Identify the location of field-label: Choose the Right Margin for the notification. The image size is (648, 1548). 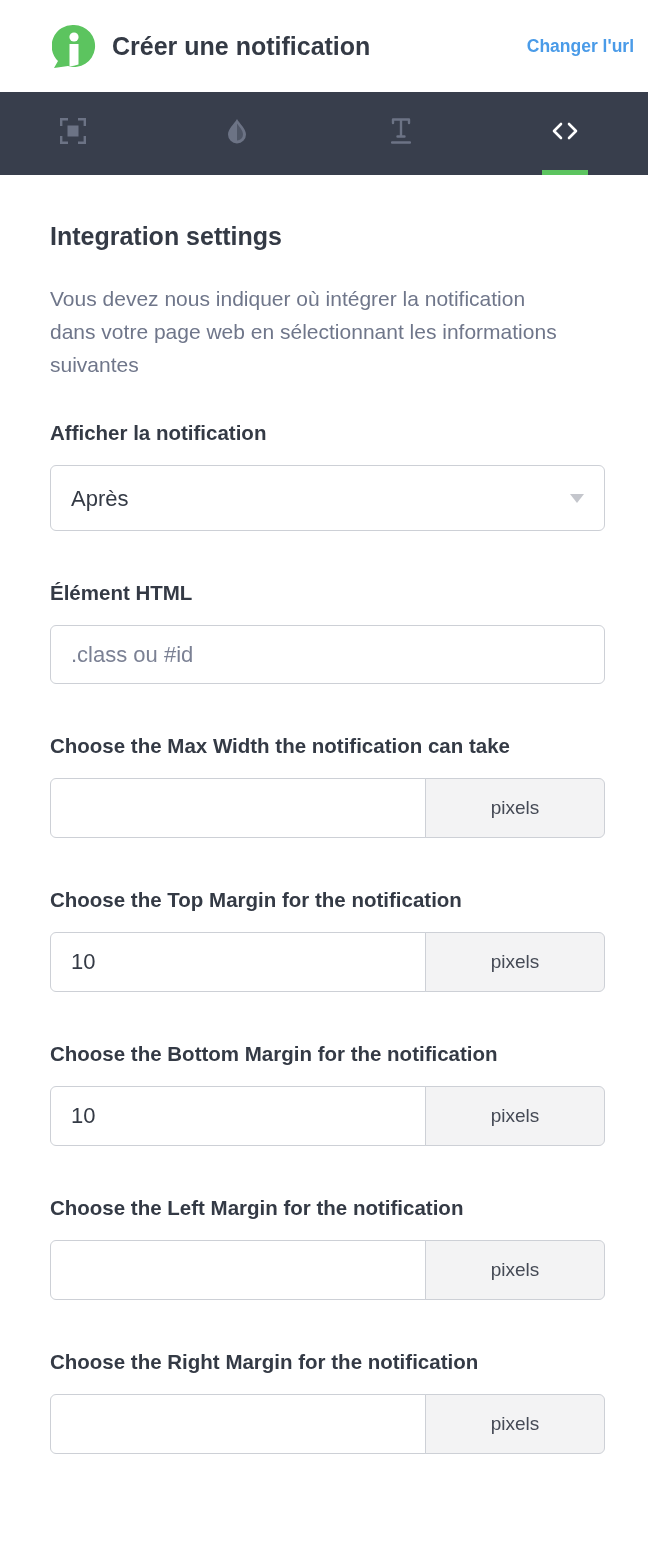
(265, 1362).